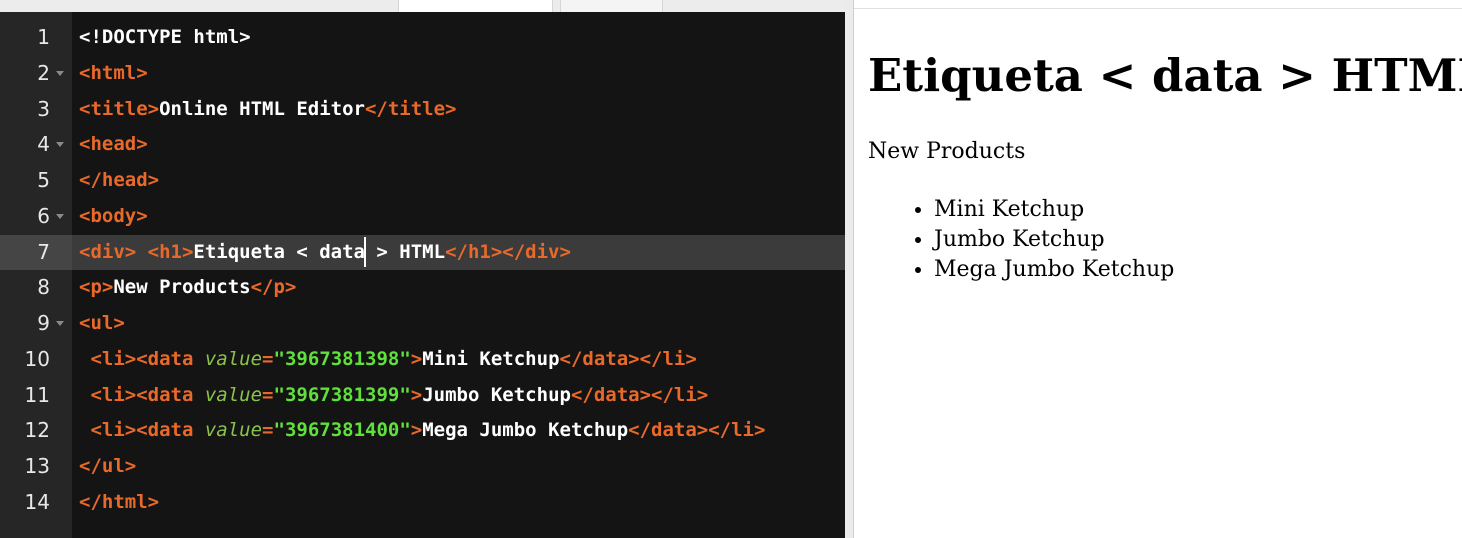 Image resolution: width=1462 pixels, height=538 pixels. I want to click on preview-heading: Etiqueta < data > HTML, so click(1165, 75).